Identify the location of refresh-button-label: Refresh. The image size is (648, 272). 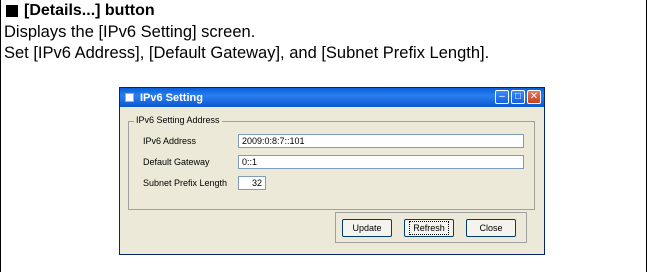
(429, 228).